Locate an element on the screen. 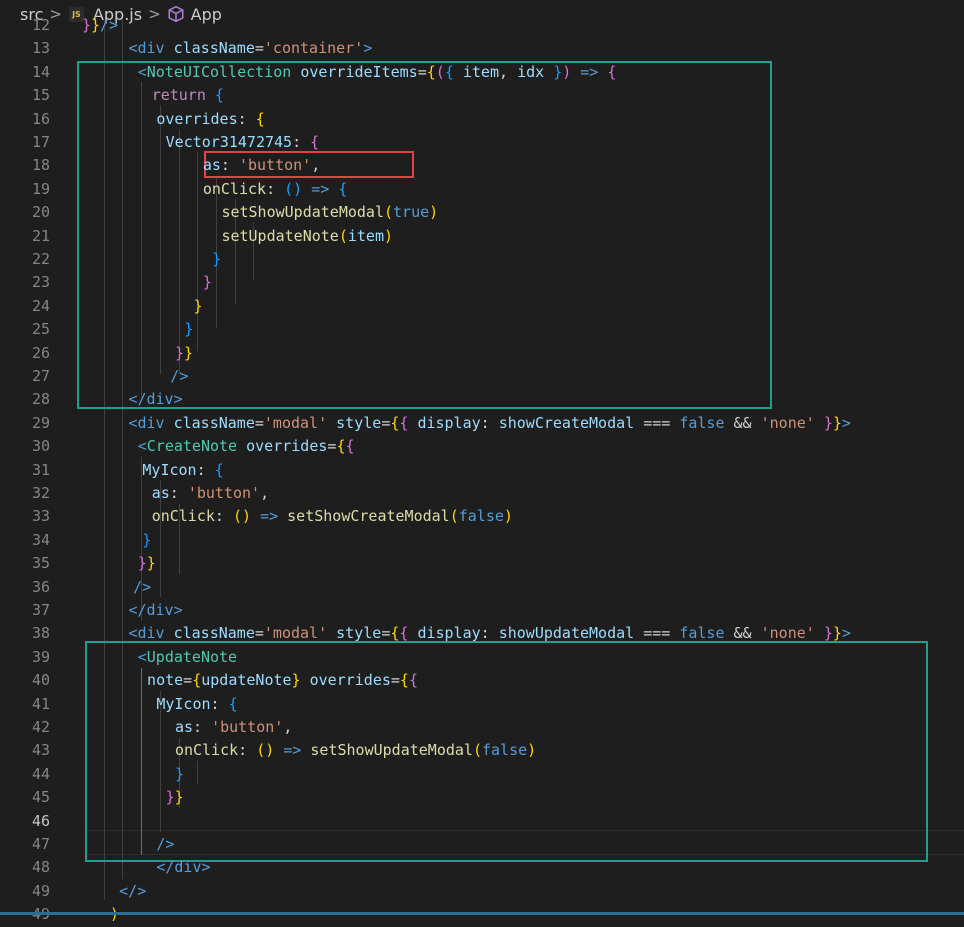 This screenshot has width=964, height=927. code-token: , is located at coordinates (288, 727).